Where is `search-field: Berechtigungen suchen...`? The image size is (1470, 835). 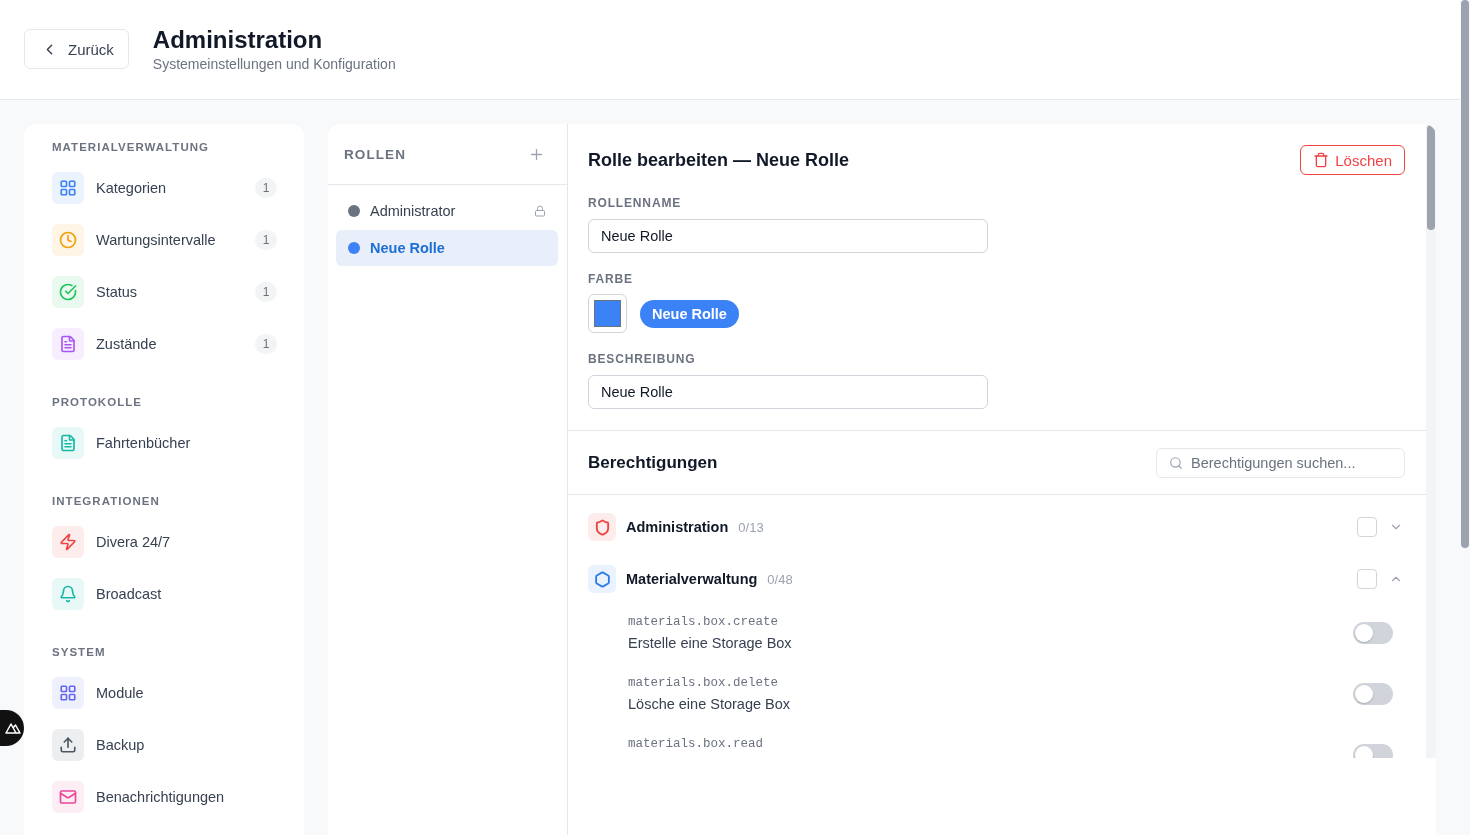
search-field: Berechtigungen suchen... is located at coordinates (1280, 462).